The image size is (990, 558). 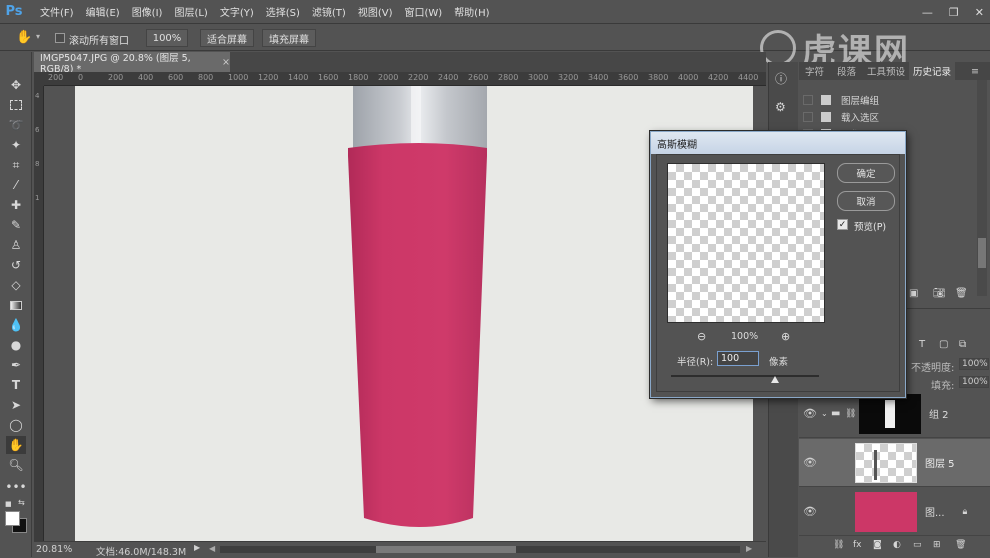 I want to click on dodge-tool-icon: ●, so click(x=16, y=345).